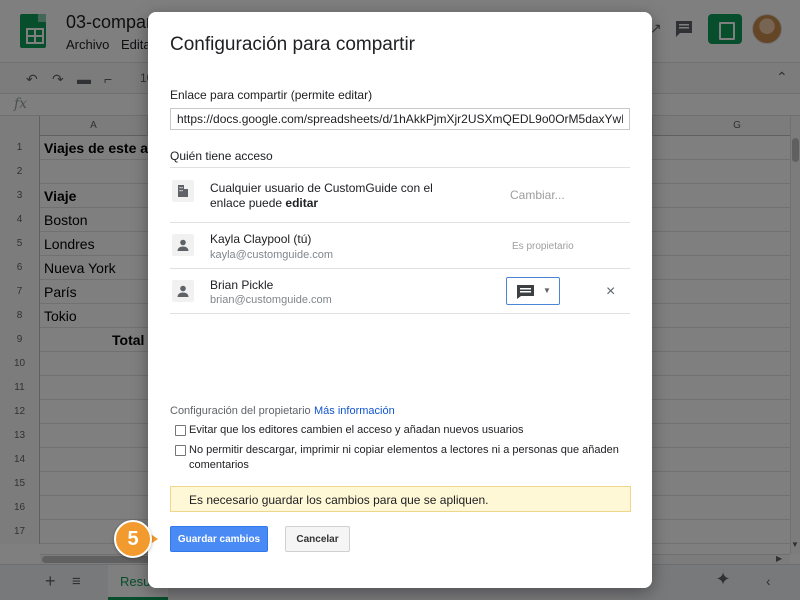  What do you see at coordinates (317, 539) in the screenshot?
I see `cancel-button: Cancelar` at bounding box center [317, 539].